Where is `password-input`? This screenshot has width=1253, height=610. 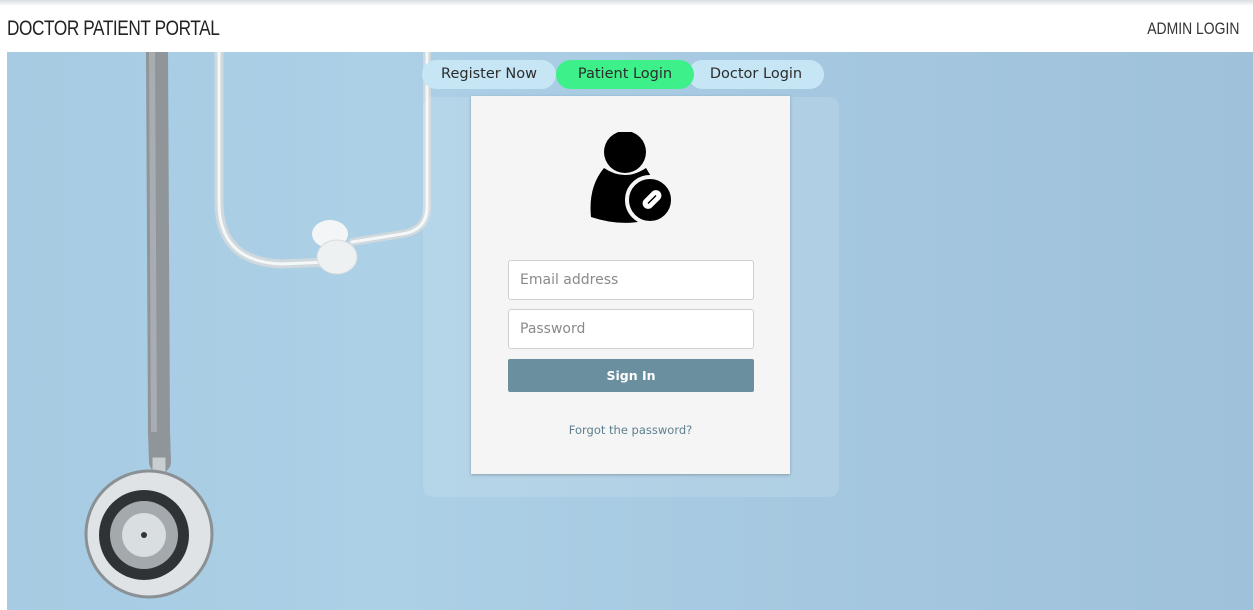 password-input is located at coordinates (631, 329).